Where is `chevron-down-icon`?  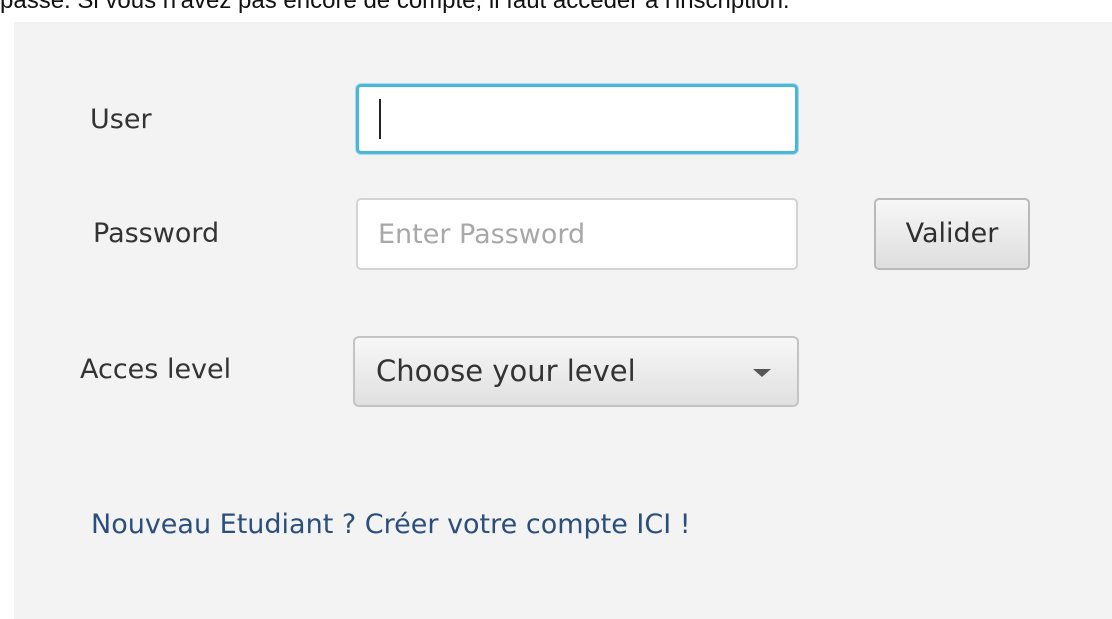
chevron-down-icon is located at coordinates (762, 373).